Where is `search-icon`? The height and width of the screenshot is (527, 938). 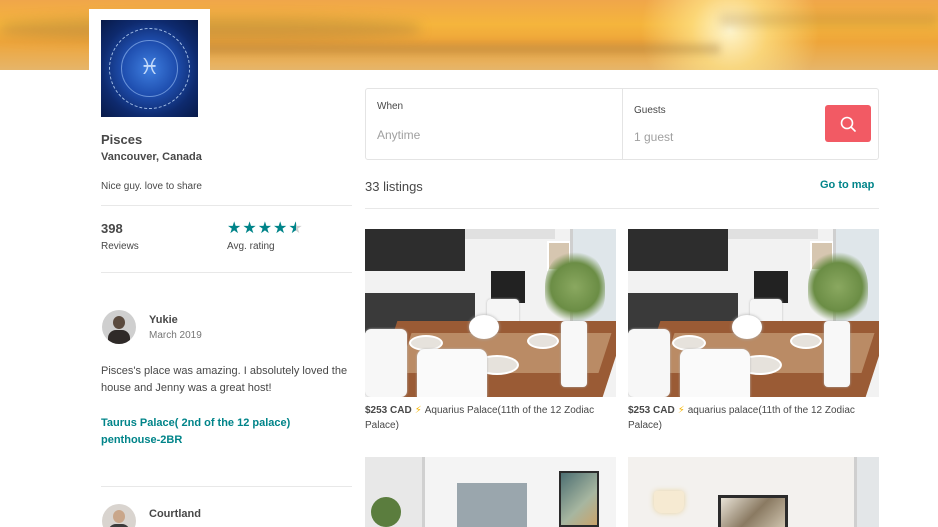 search-icon is located at coordinates (848, 124).